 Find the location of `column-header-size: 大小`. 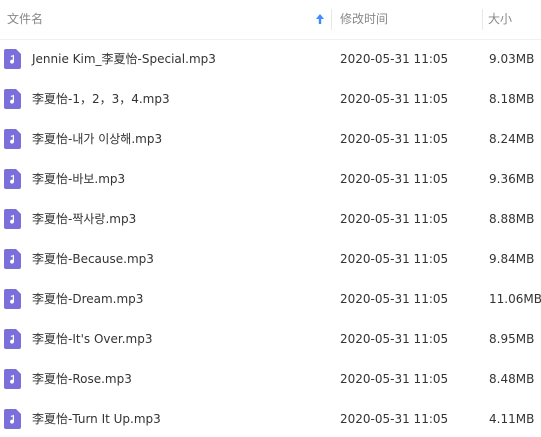

column-header-size: 大小 is located at coordinates (511, 19).